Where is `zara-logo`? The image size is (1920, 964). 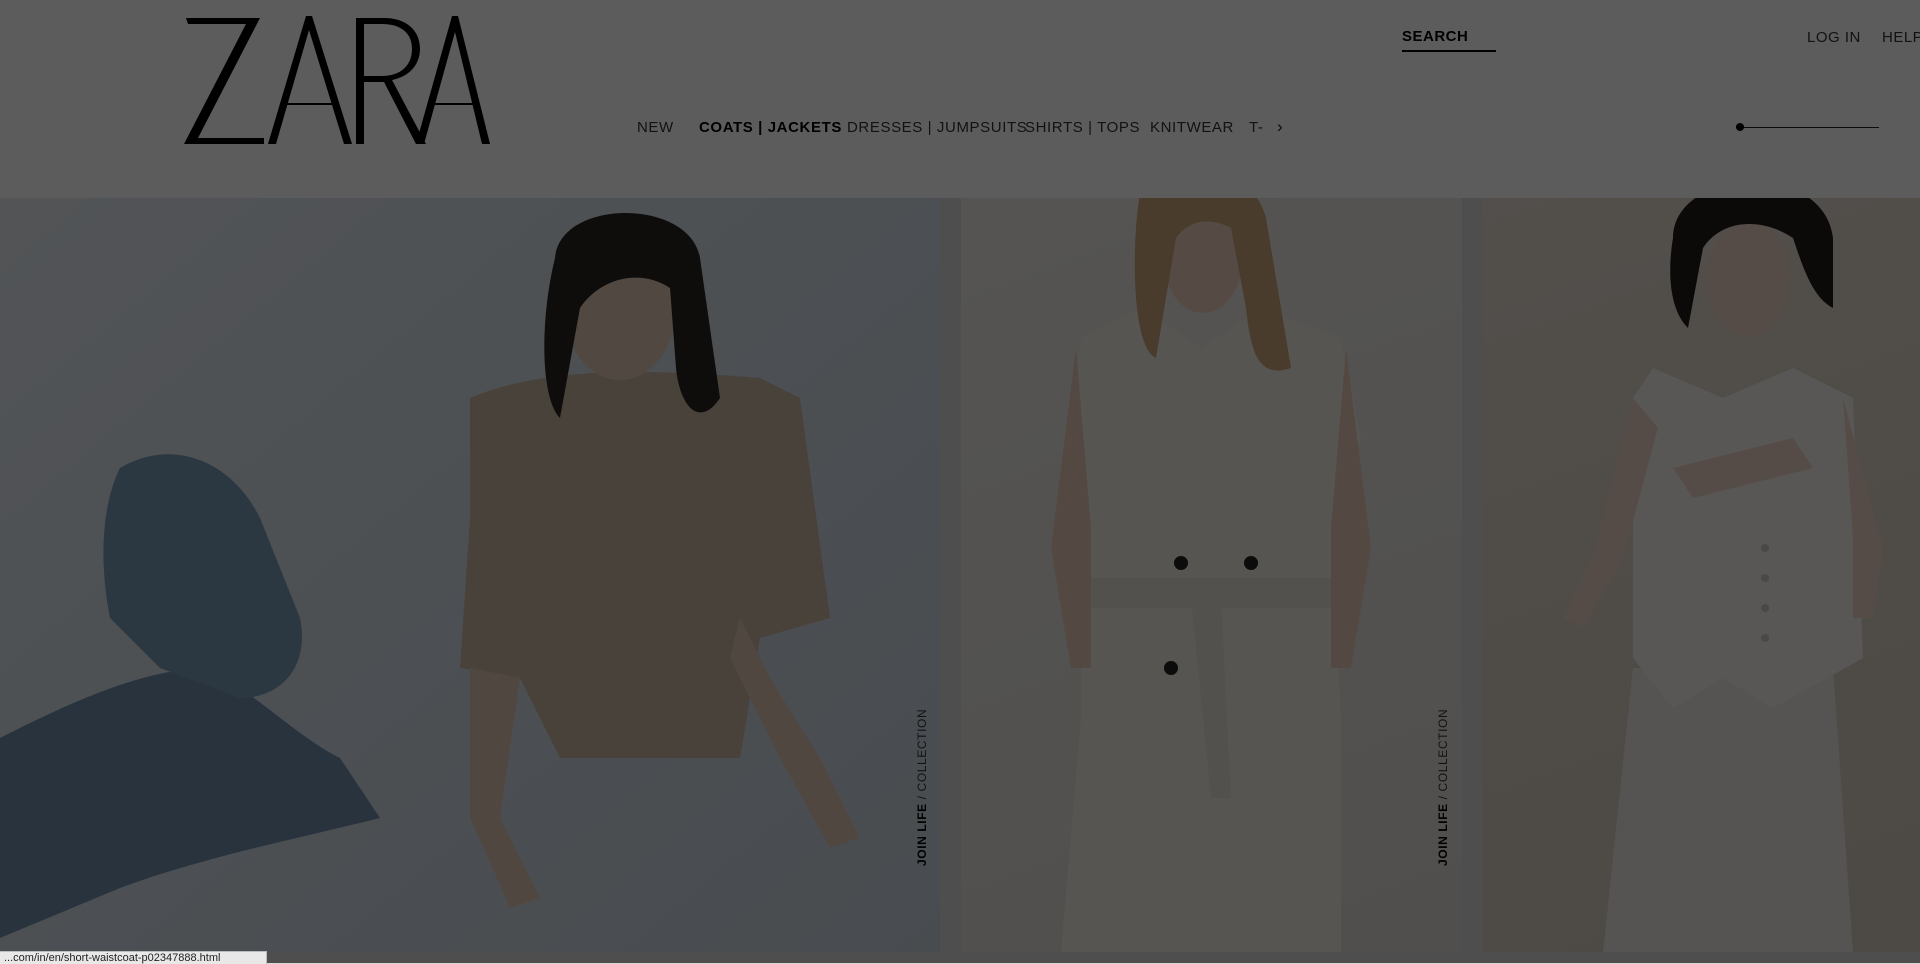 zara-logo is located at coordinates (335, 78).